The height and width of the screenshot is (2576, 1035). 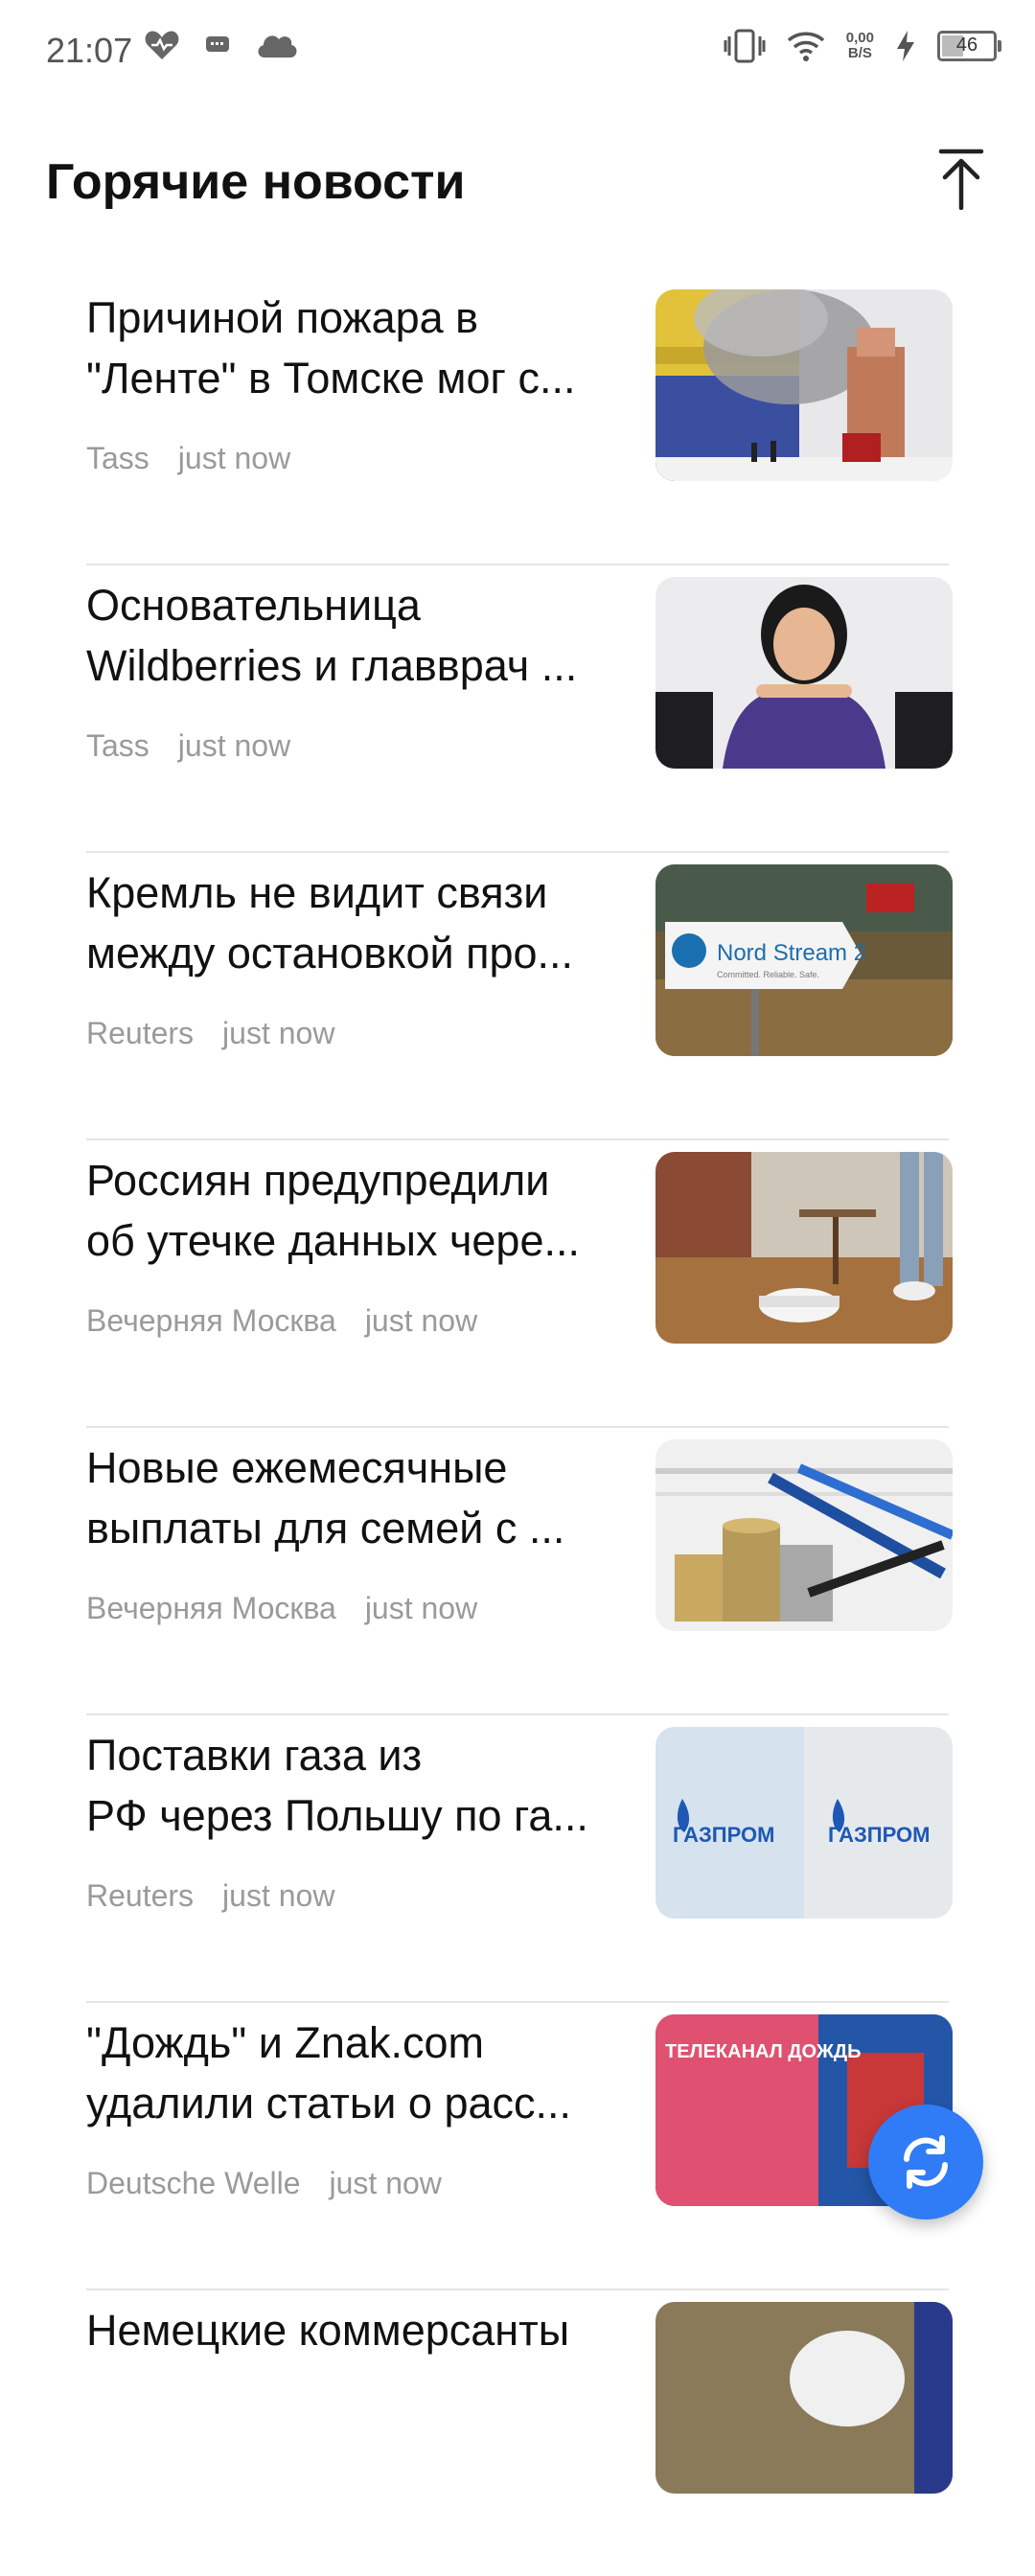 What do you see at coordinates (297, 1467) in the screenshot?
I see `headline-line-1: Новые ежемесячные` at bounding box center [297, 1467].